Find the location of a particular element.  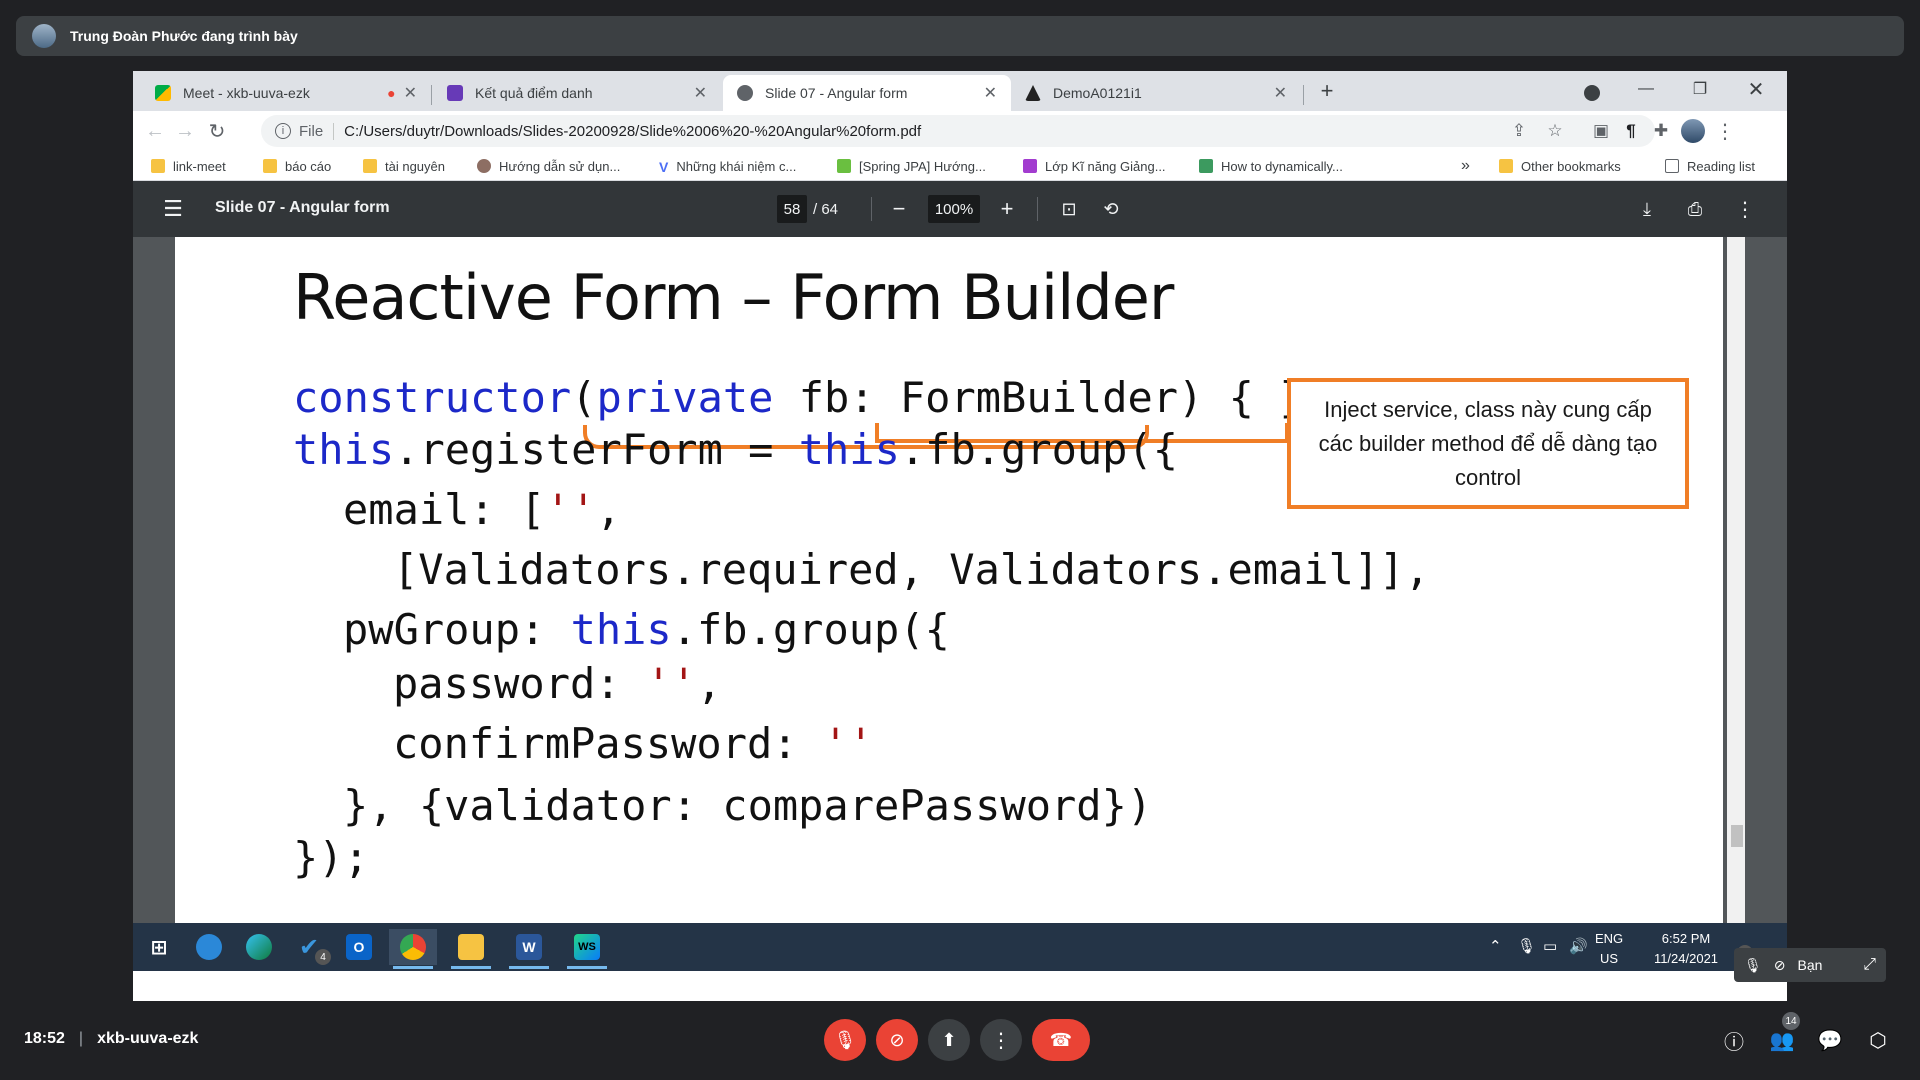

bookmark-link-meet: link-meet is located at coordinates (188, 166).